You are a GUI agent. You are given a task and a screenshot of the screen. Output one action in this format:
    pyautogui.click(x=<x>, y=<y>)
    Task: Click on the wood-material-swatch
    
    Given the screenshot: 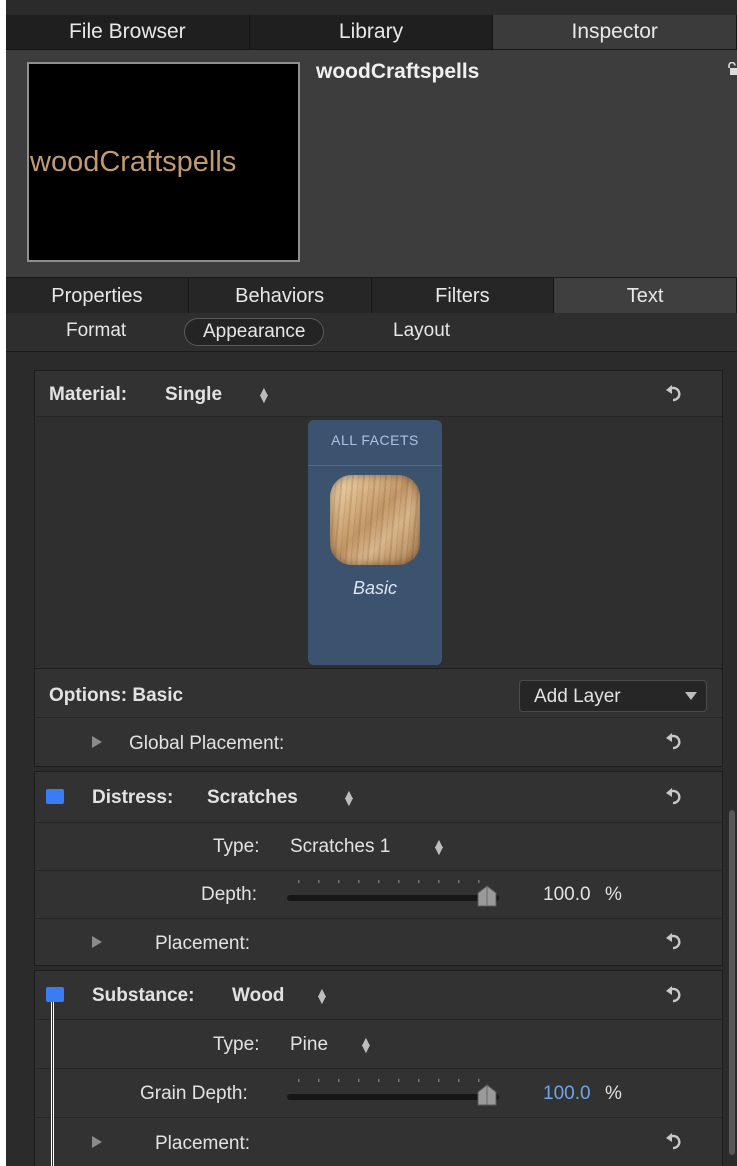 What is the action you would take?
    pyautogui.click(x=375, y=520)
    